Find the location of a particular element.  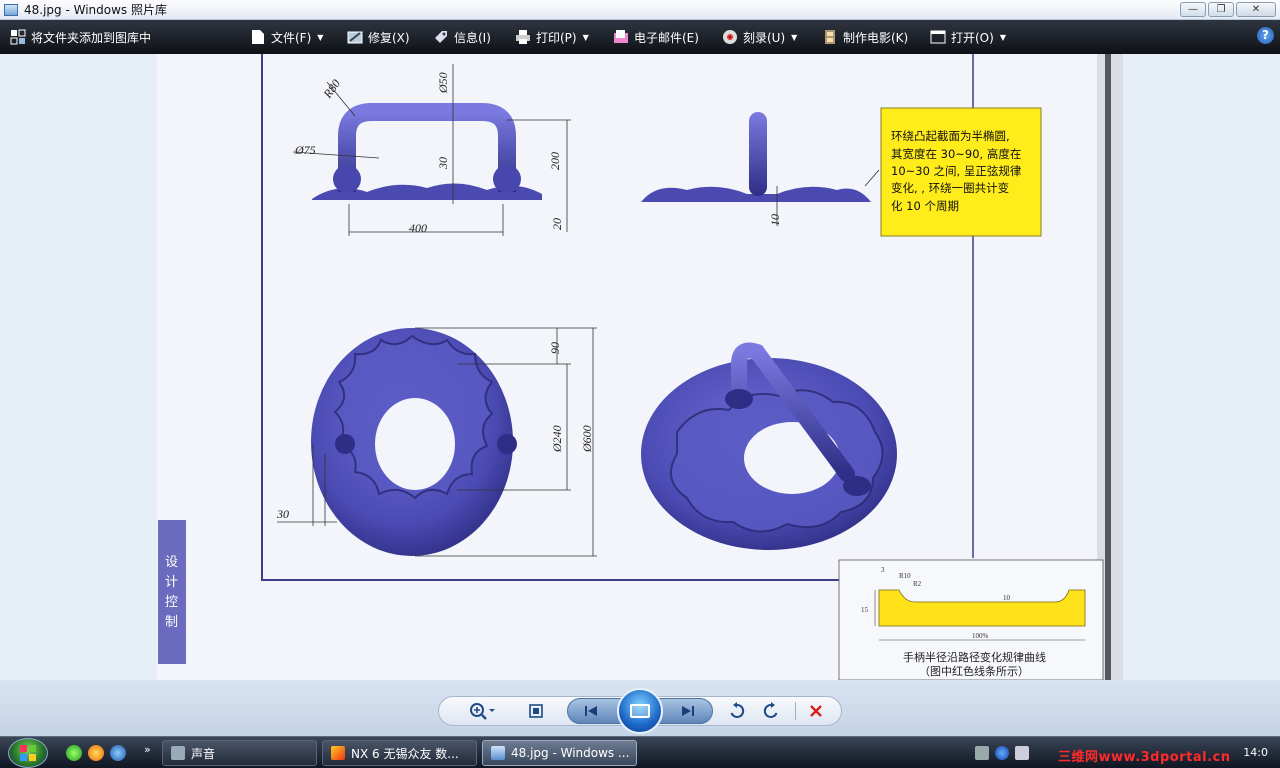

side-tab-char-2: 计 is located at coordinates (171, 582).